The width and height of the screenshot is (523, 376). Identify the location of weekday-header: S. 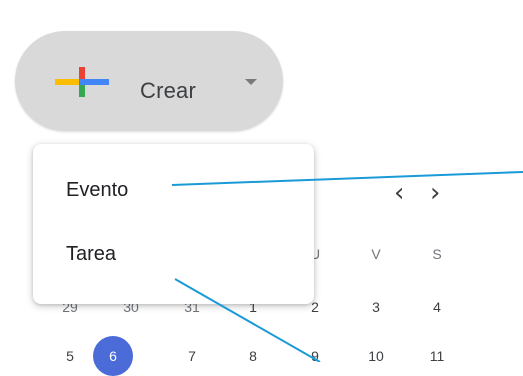
(437, 254).